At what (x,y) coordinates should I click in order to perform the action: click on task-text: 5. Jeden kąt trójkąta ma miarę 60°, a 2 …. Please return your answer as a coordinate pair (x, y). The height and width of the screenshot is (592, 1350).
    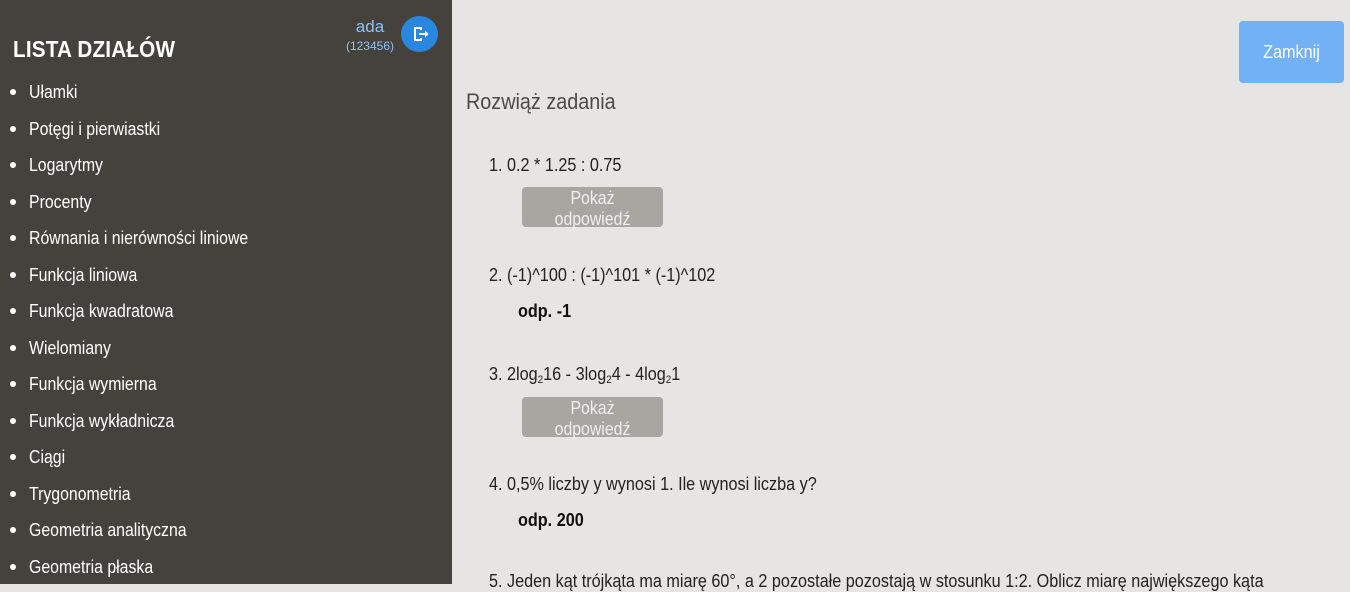
    Looking at the image, I should click on (876, 581).